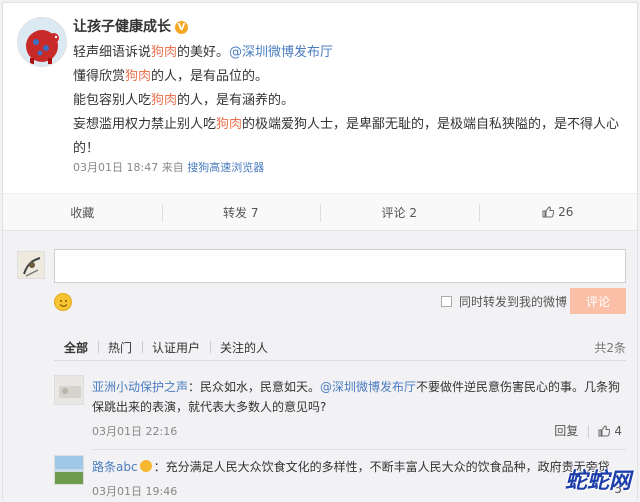  I want to click on tab-hot: 热门, so click(120, 347).